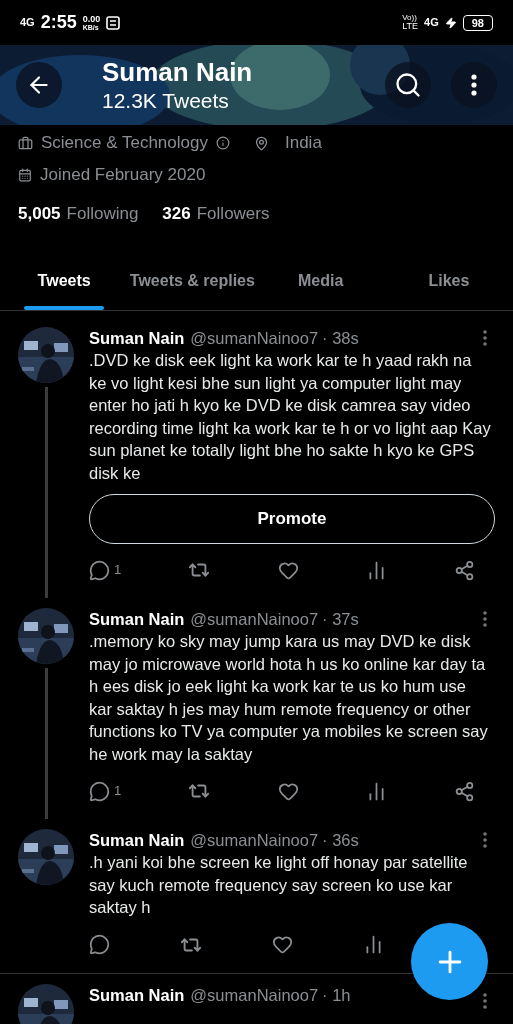 Image resolution: width=513 pixels, height=1024 pixels. I want to click on profile-tab: Tweets, so click(64, 280).